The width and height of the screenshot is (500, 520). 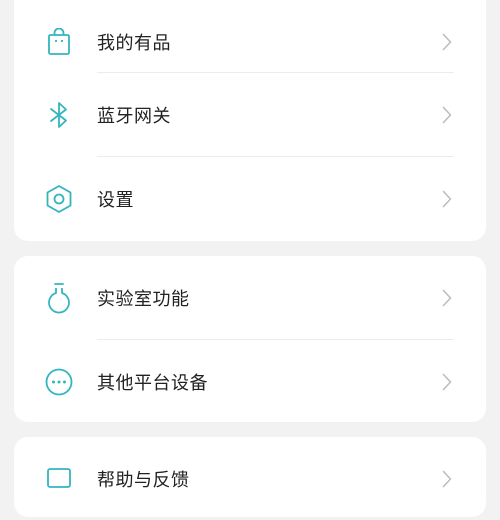 I want to click on hexagon-settings-icon, so click(x=59, y=199).